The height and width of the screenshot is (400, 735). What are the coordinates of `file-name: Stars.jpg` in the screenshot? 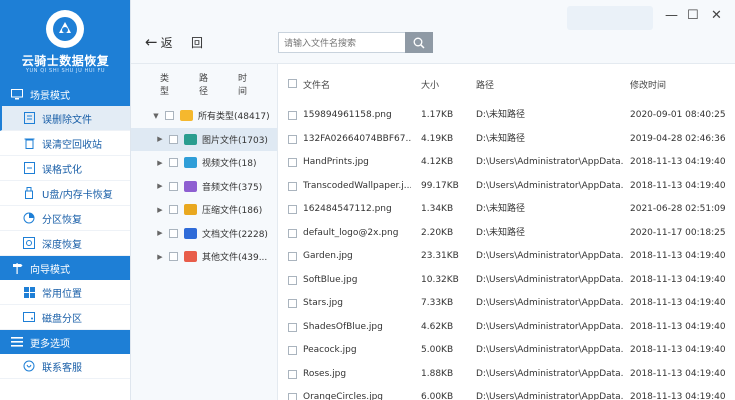 It's located at (323, 303).